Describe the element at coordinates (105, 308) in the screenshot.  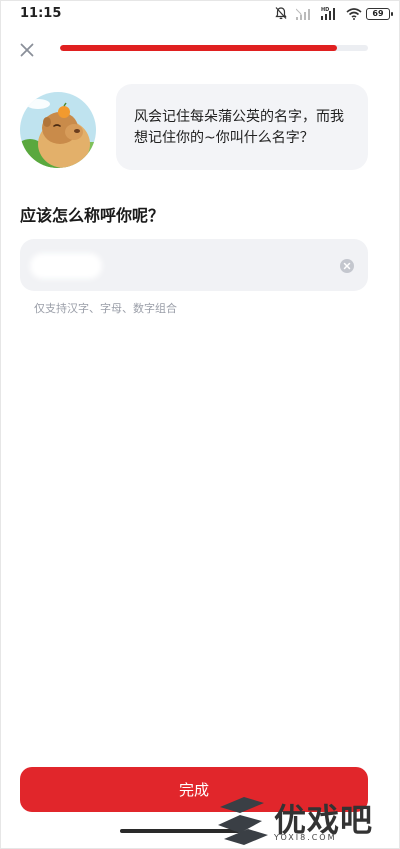
I see `input-hint: 仅支持汉字、字母、数字组合` at that location.